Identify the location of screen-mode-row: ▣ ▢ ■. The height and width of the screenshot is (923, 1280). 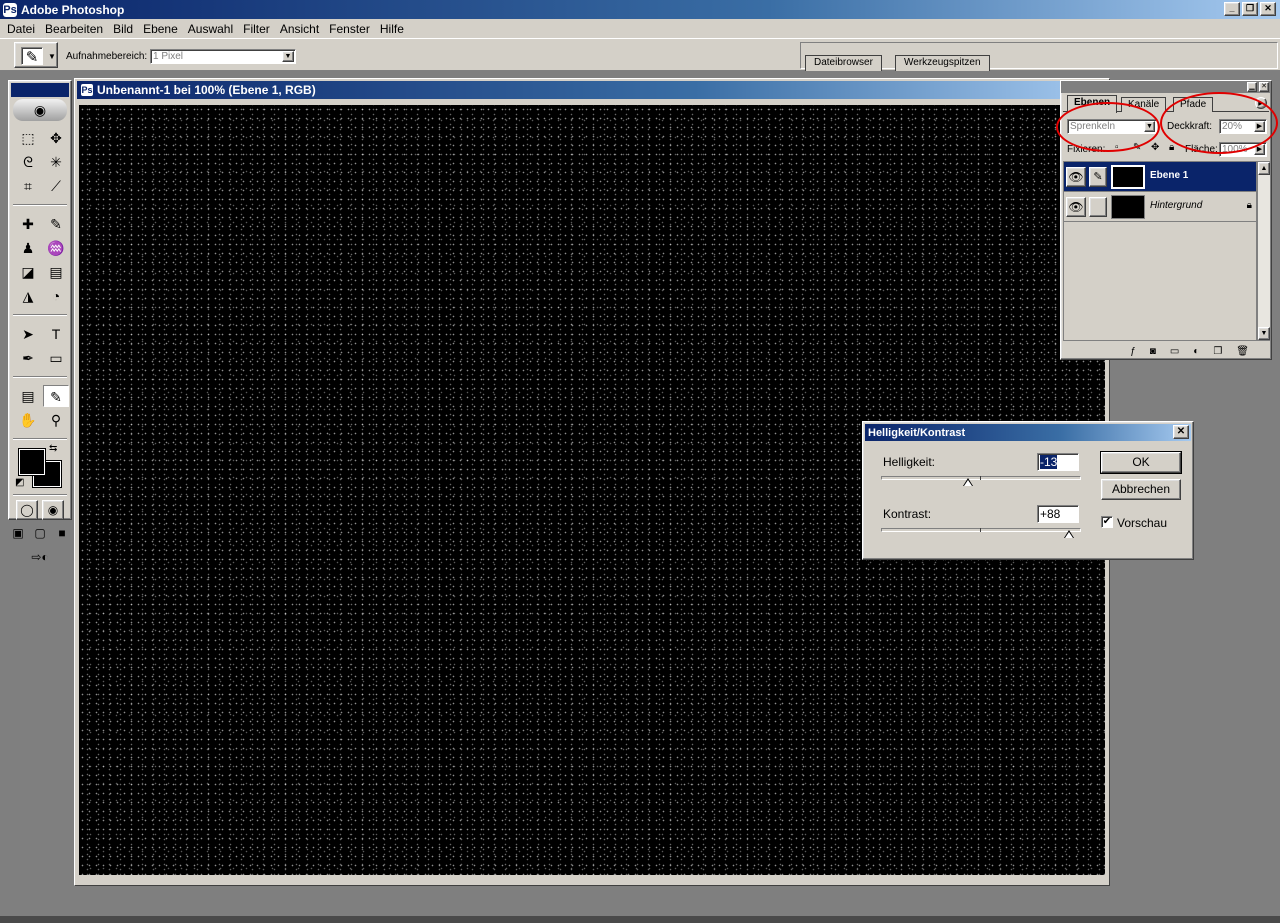
(40, 534).